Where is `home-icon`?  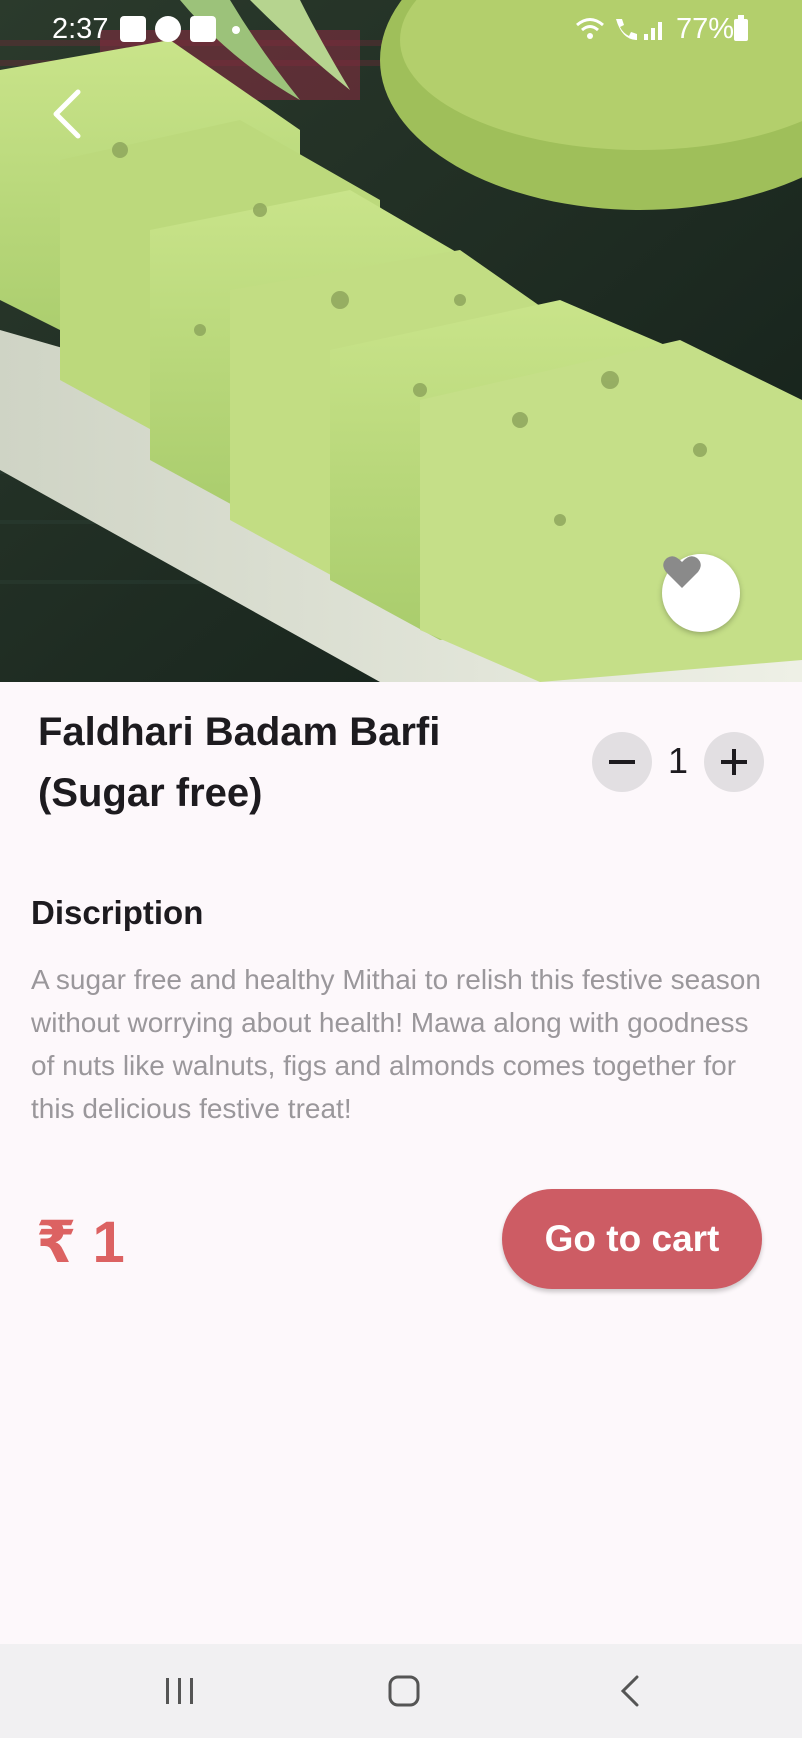 home-icon is located at coordinates (404, 1691).